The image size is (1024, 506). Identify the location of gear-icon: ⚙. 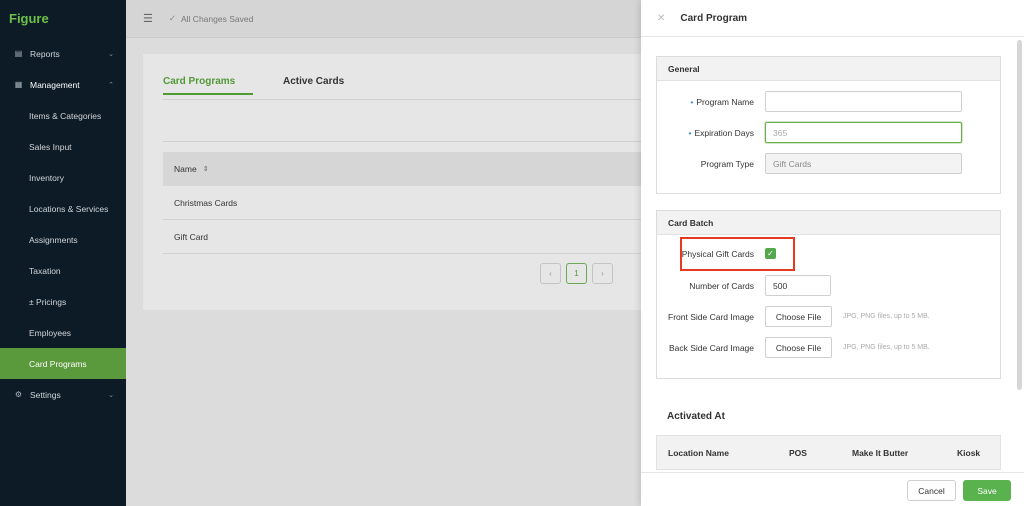
(18, 394).